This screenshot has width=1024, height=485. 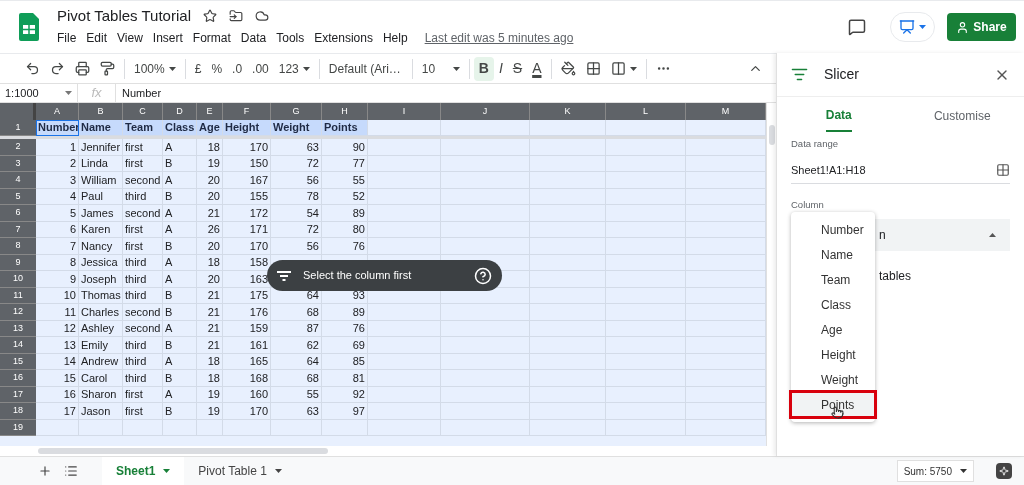 I want to click on formula-input: Number, so click(x=139, y=93).